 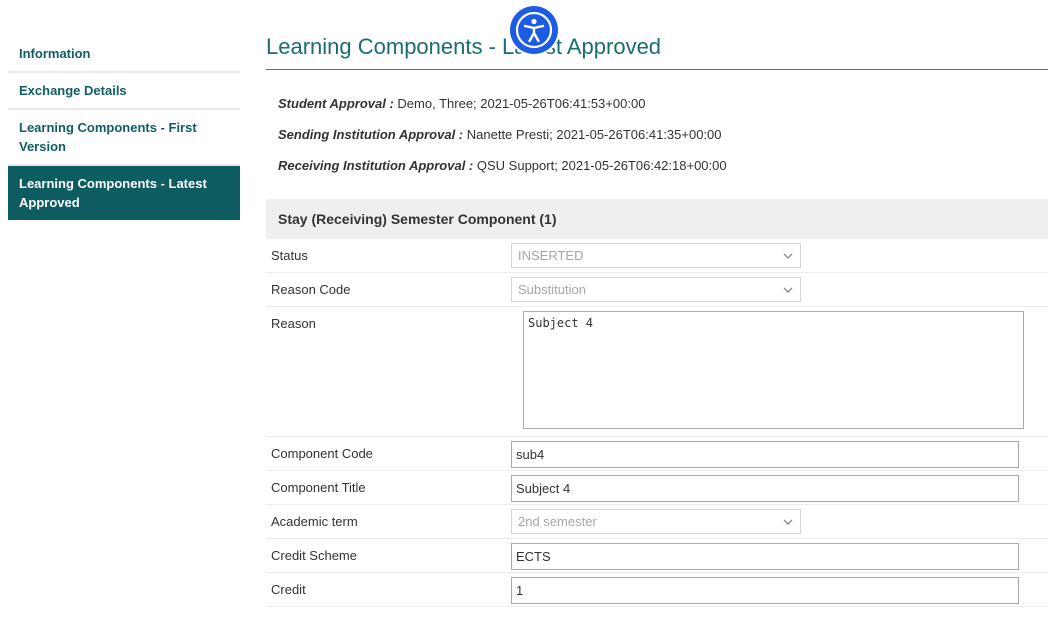 What do you see at coordinates (124, 193) in the screenshot?
I see `sidebar-item-learning-components-latest-approved: Learning Components - Latest Approved` at bounding box center [124, 193].